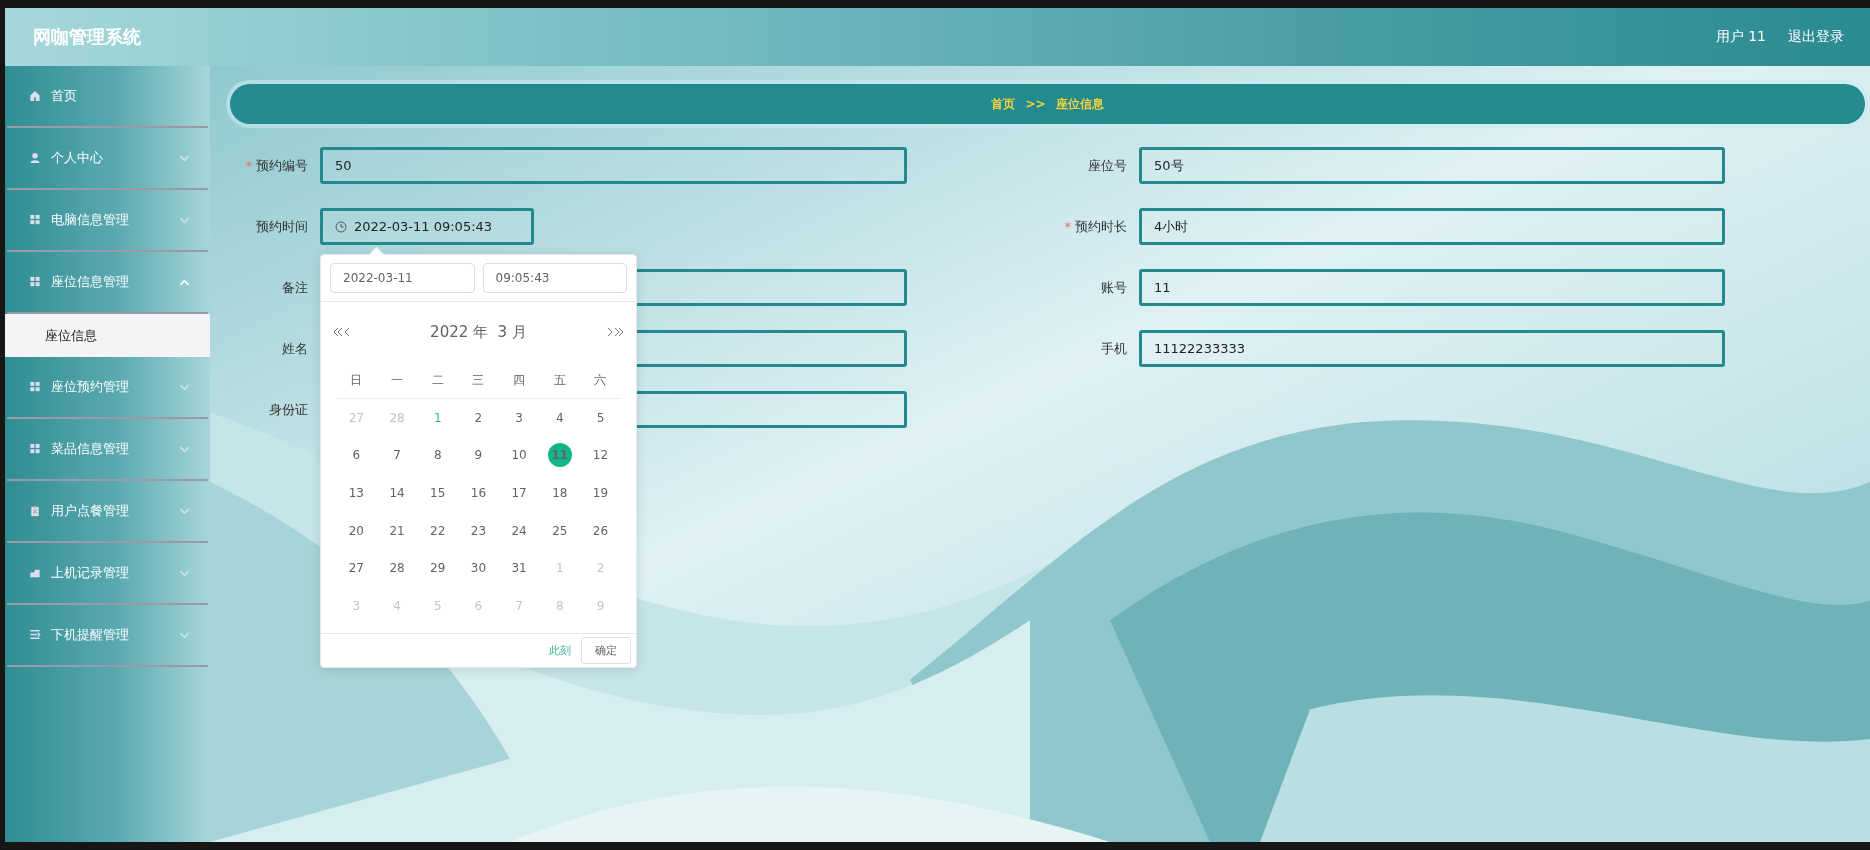  Describe the element at coordinates (281, 226) in the screenshot. I see `field-label: 预约时间` at that location.